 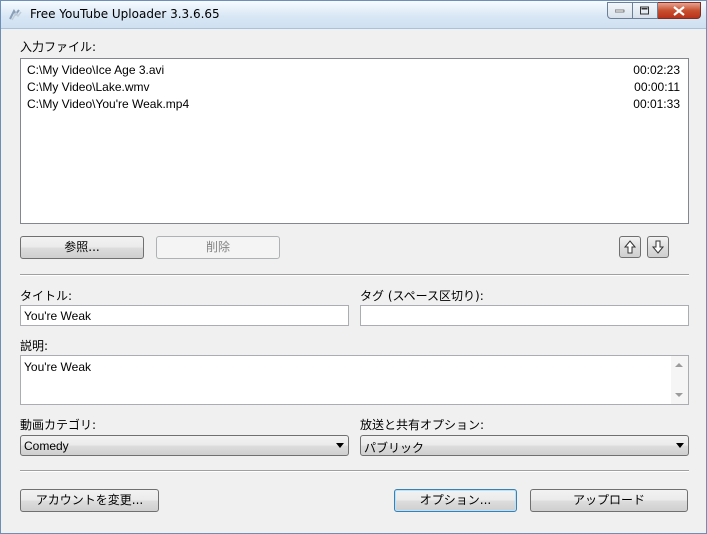 I want to click on category-value: Comedy, so click(x=46, y=446).